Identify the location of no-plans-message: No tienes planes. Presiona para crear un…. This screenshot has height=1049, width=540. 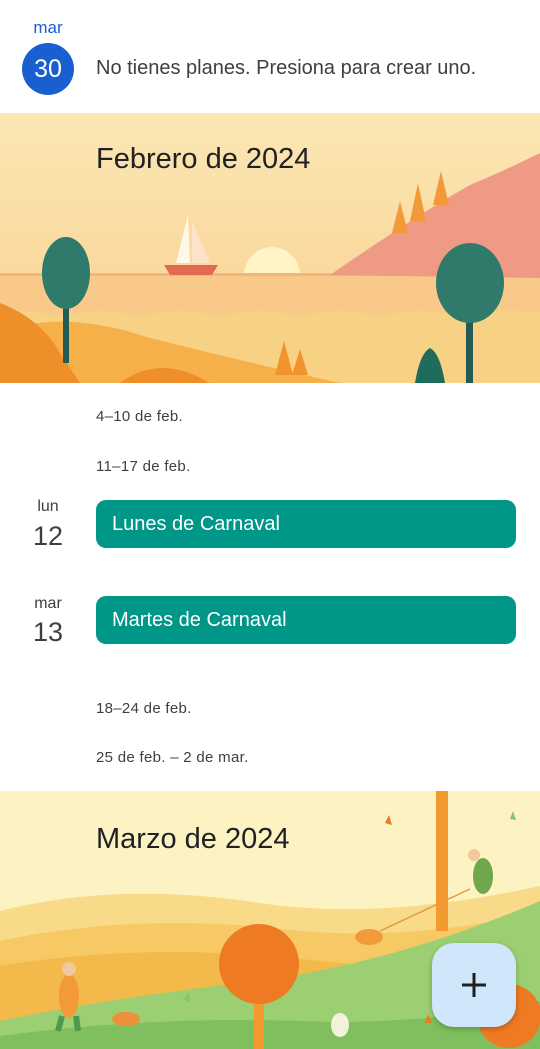
(286, 68).